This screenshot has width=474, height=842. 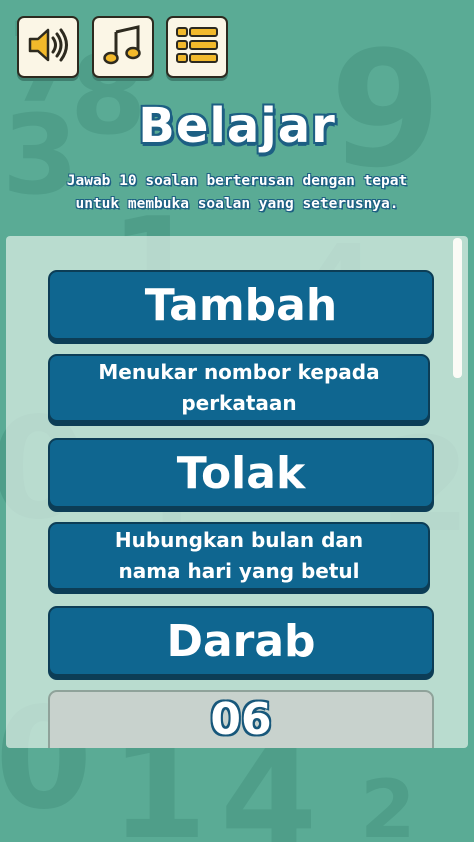 I want to click on lesson-label: 06, so click(x=241, y=719).